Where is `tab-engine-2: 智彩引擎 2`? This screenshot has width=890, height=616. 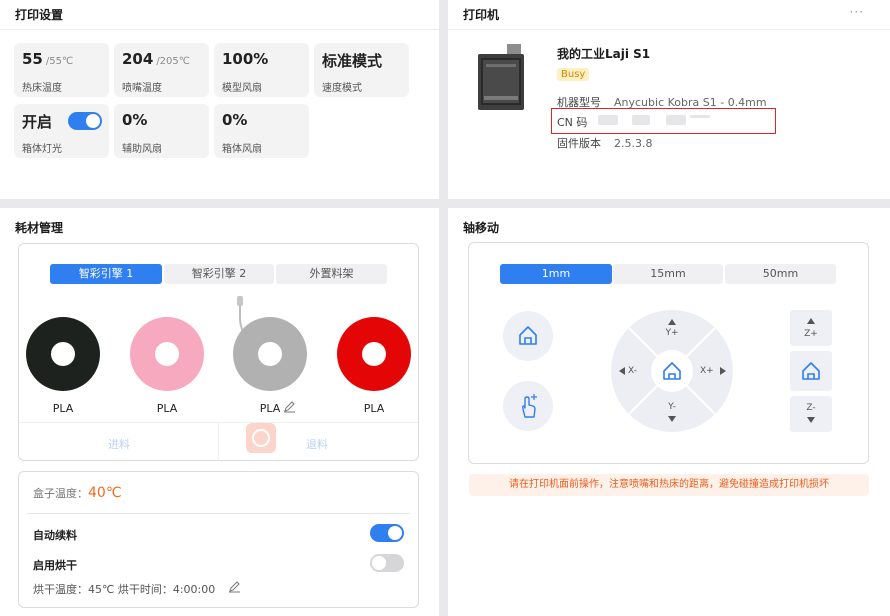
tab-engine-2: 智彩引擎 2 is located at coordinates (219, 274).